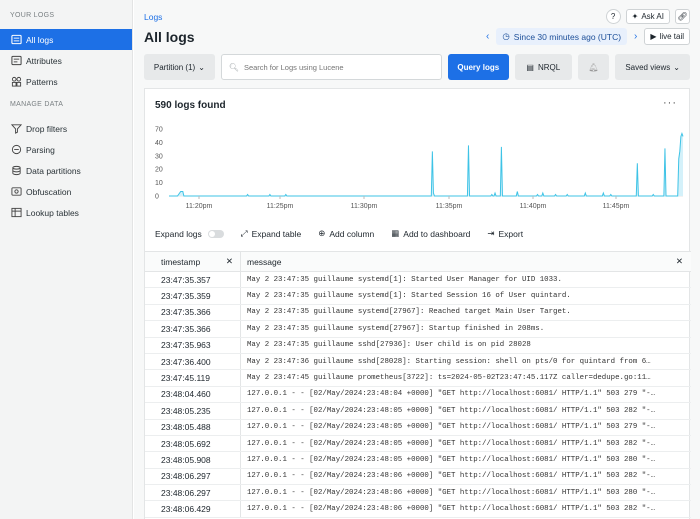  I want to click on sidebar-item-drop-filters: Drop filters, so click(66, 128).